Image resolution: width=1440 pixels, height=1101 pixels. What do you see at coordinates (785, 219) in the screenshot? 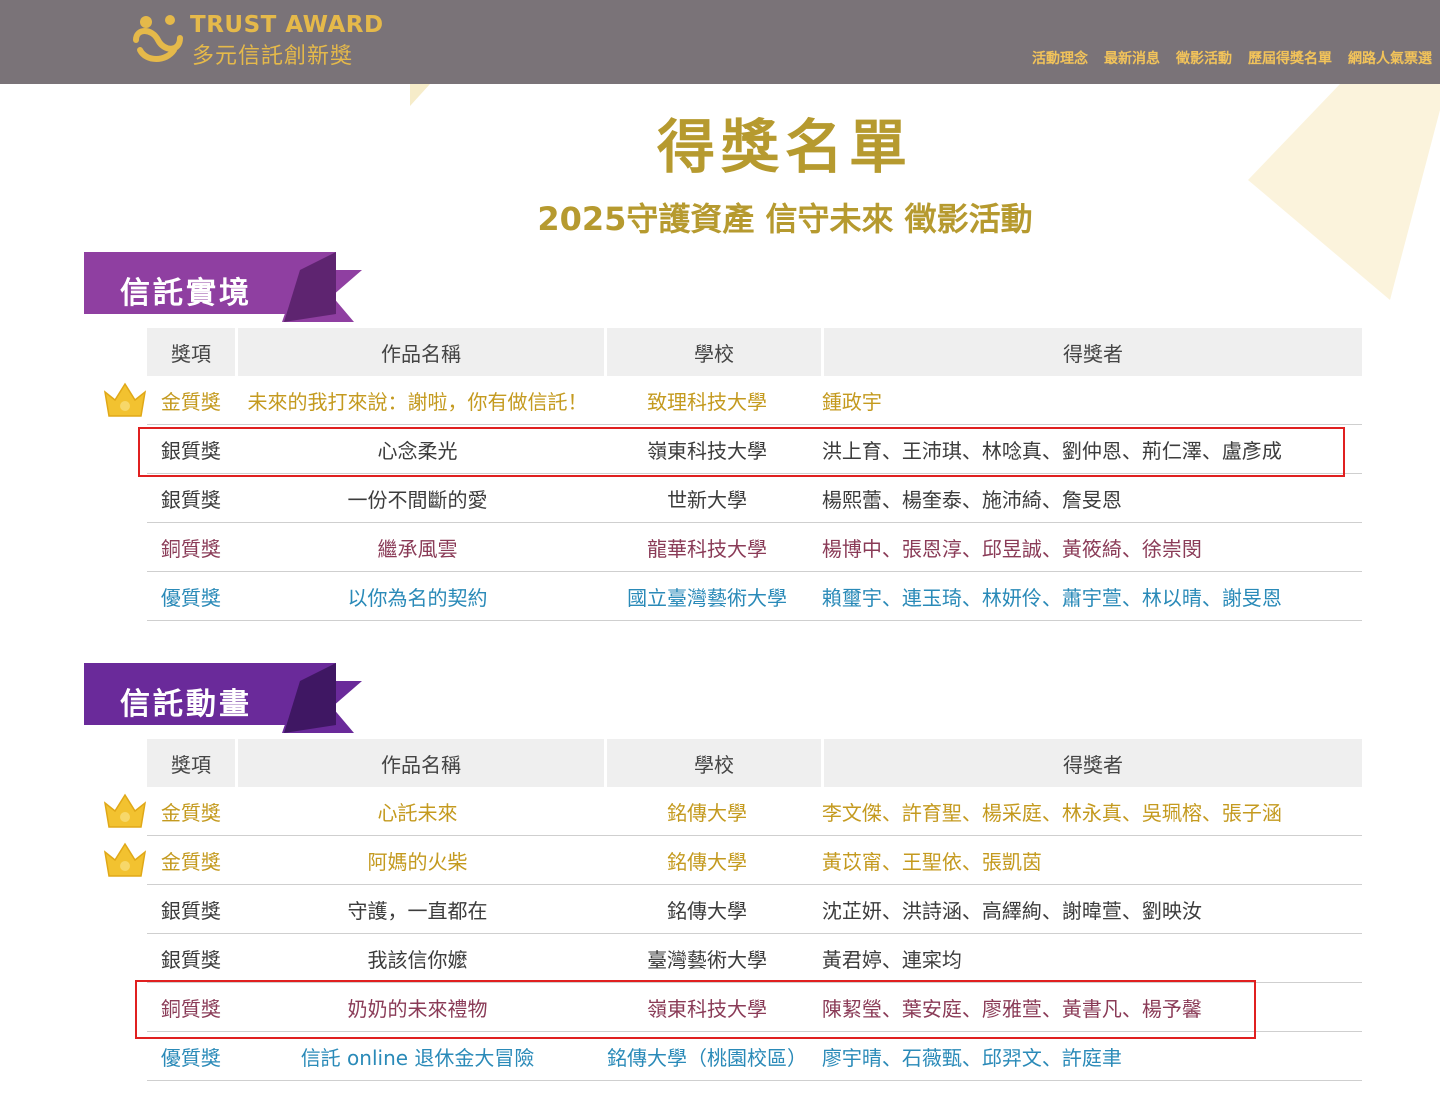
I see `page-subtitle: 2025守護資產 信守未來 徵影活動` at bounding box center [785, 219].